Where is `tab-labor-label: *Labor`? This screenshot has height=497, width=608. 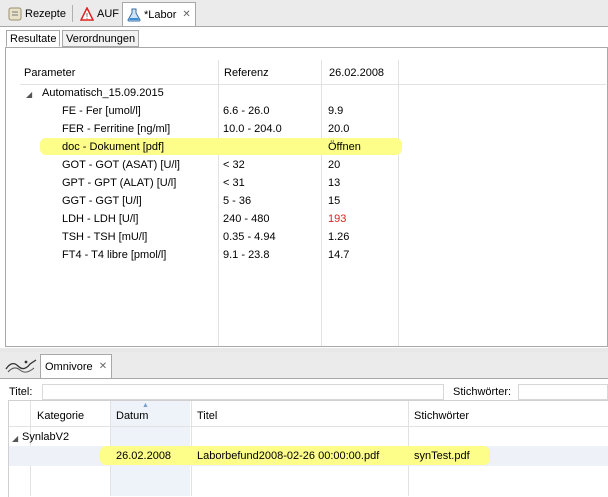
tab-labor-label: *Labor is located at coordinates (160, 14).